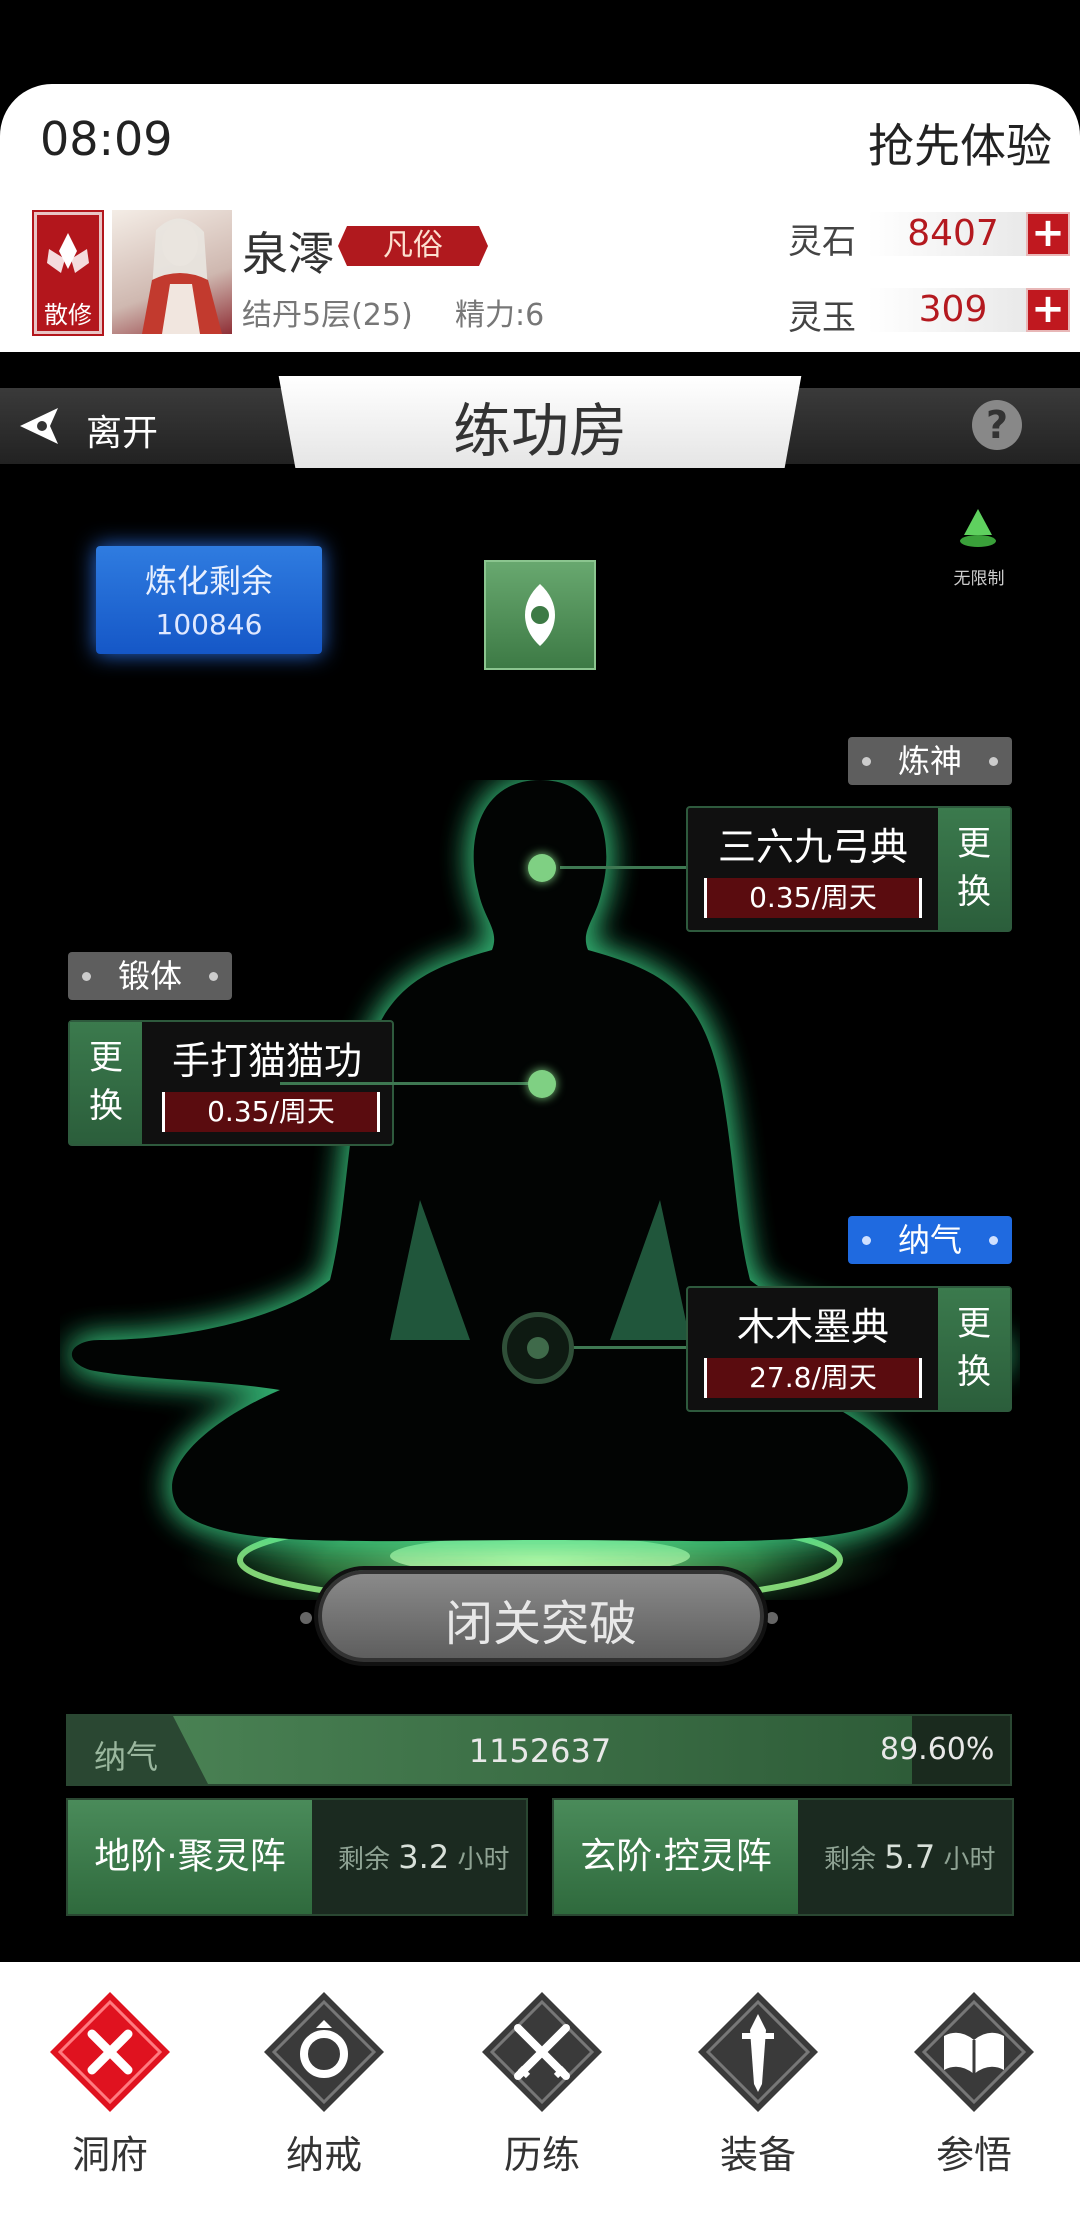  I want to click on skill-spirit-rate: 0.35/周天, so click(813, 898).